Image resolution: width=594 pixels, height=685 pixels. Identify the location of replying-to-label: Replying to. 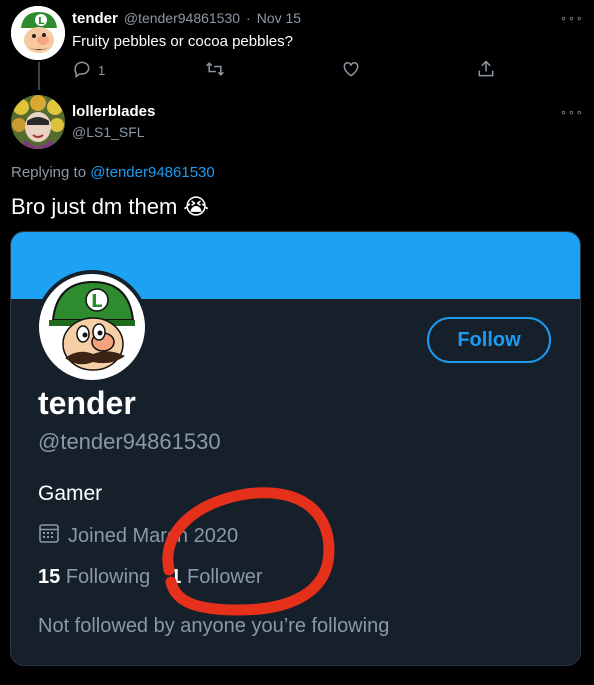
(49, 172).